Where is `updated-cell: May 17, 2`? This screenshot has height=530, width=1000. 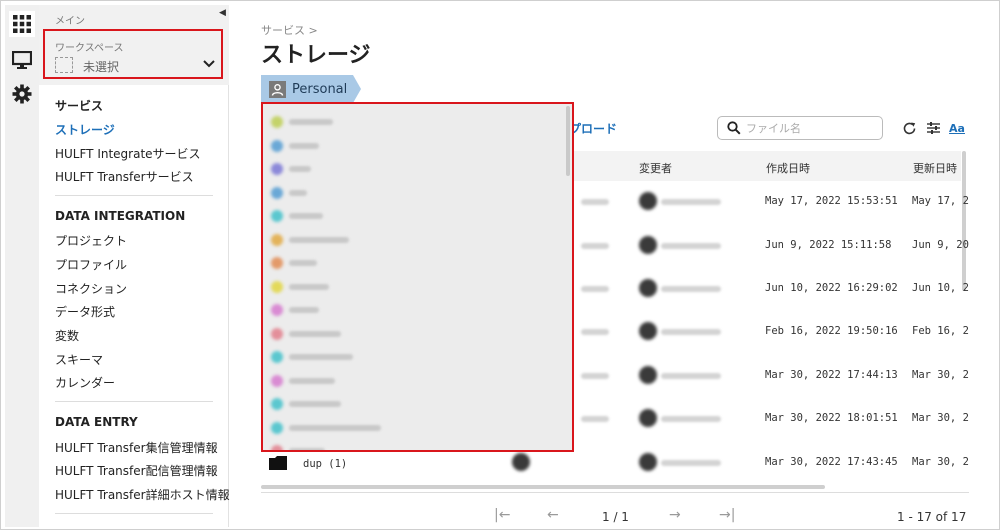
updated-cell: May 17, 2 is located at coordinates (940, 201).